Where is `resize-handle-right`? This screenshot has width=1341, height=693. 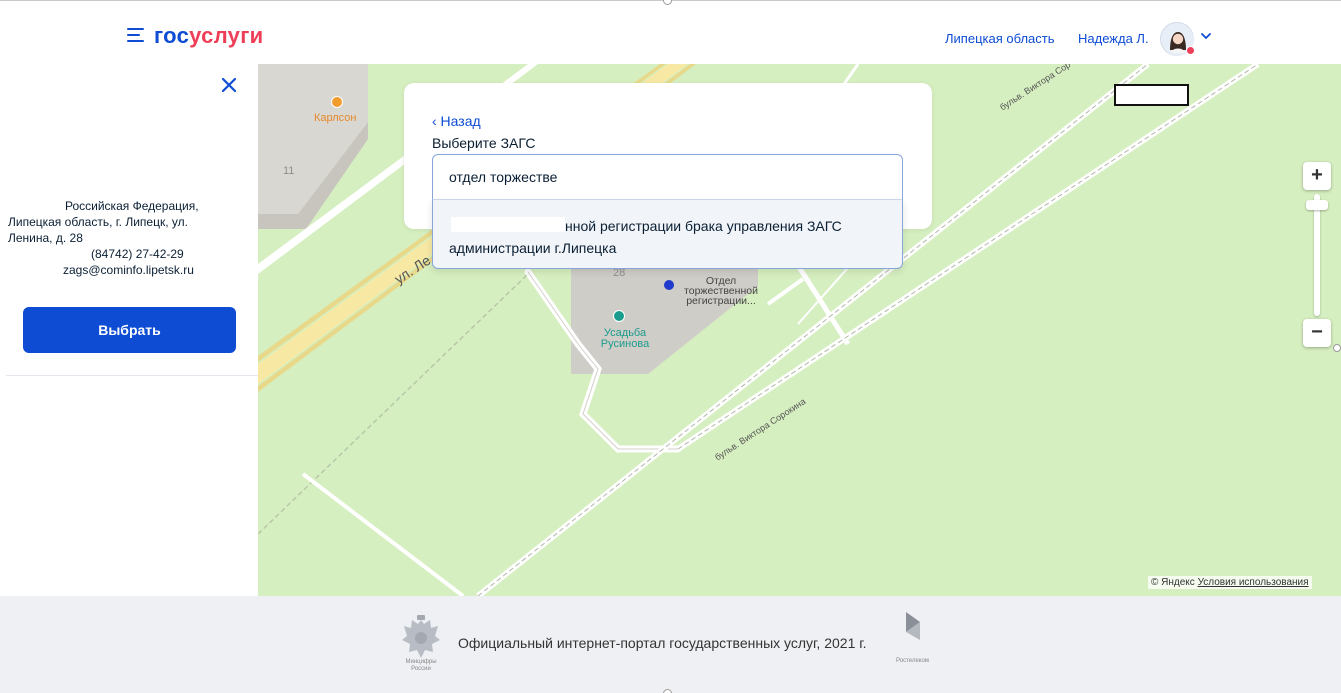 resize-handle-right is located at coordinates (1337, 348).